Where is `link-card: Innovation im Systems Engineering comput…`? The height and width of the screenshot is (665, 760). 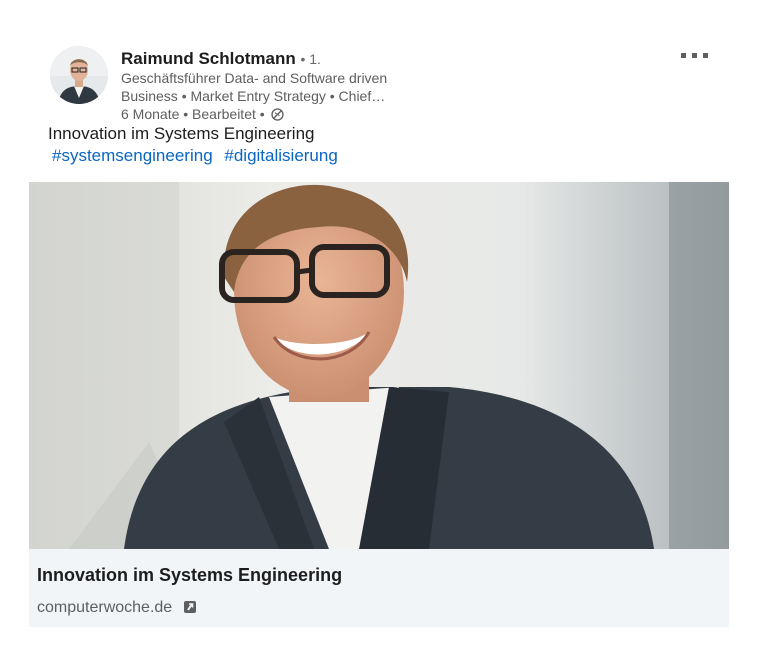
link-card: Innovation im Systems Engineering comput… is located at coordinates (379, 588).